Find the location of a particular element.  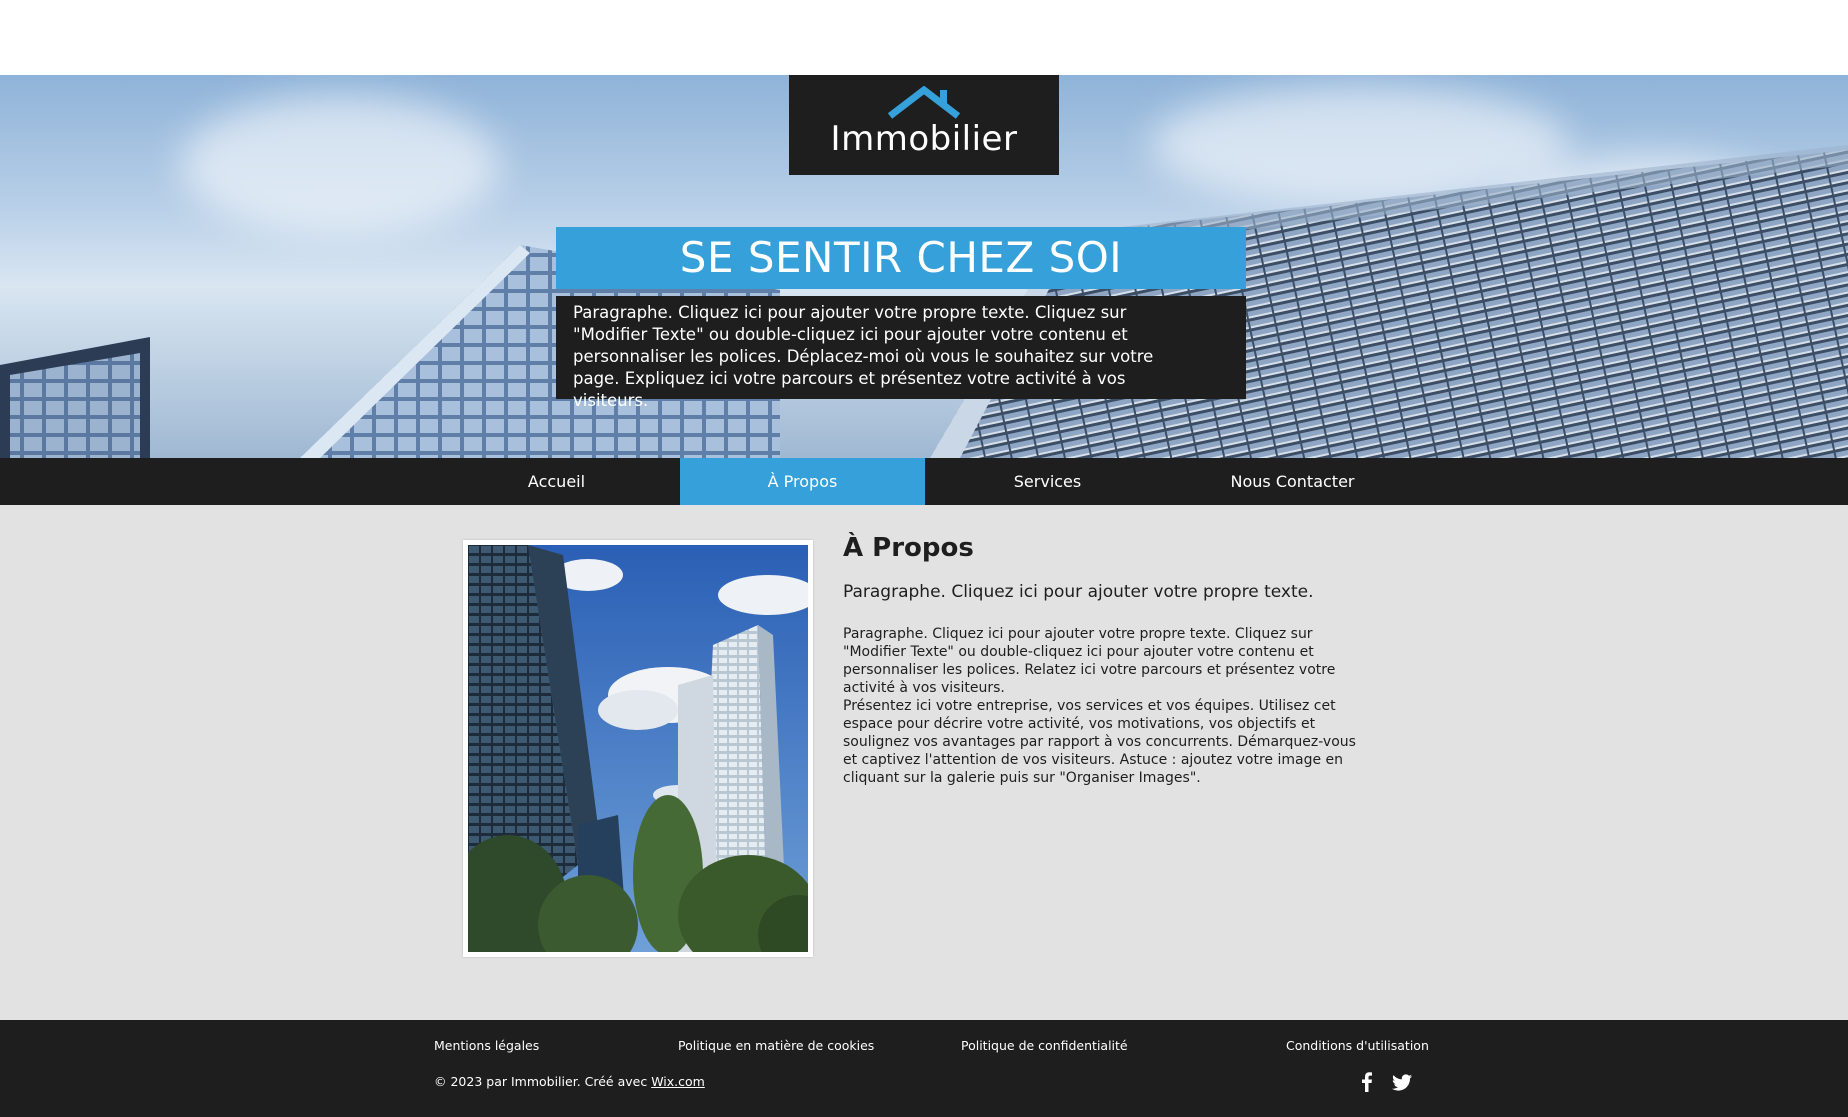

copyright-text: © 2023 par Immobilier. Créé avec is located at coordinates (543, 1081).